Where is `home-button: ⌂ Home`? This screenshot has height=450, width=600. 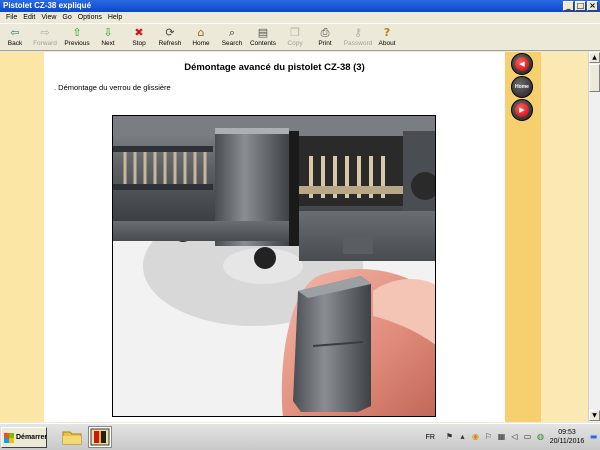
home-button: ⌂ Home is located at coordinates (201, 37).